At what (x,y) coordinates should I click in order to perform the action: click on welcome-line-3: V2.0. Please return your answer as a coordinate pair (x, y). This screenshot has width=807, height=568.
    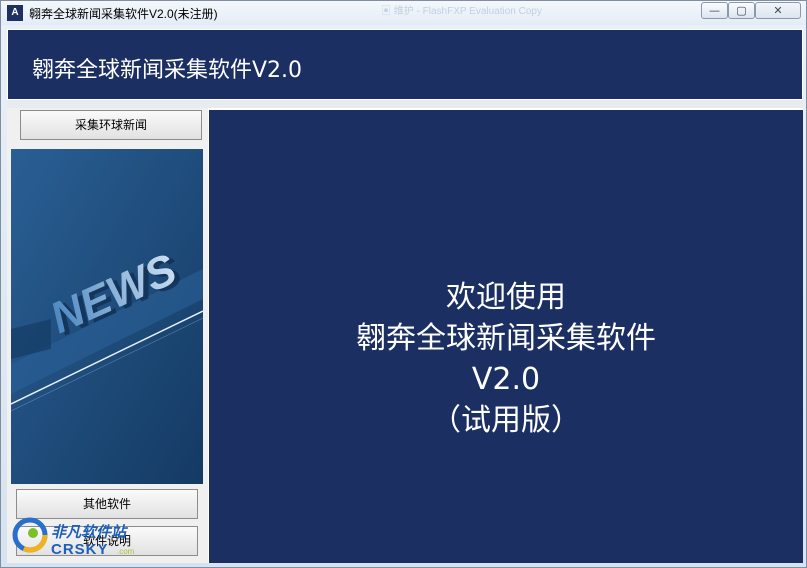
    Looking at the image, I should click on (506, 379).